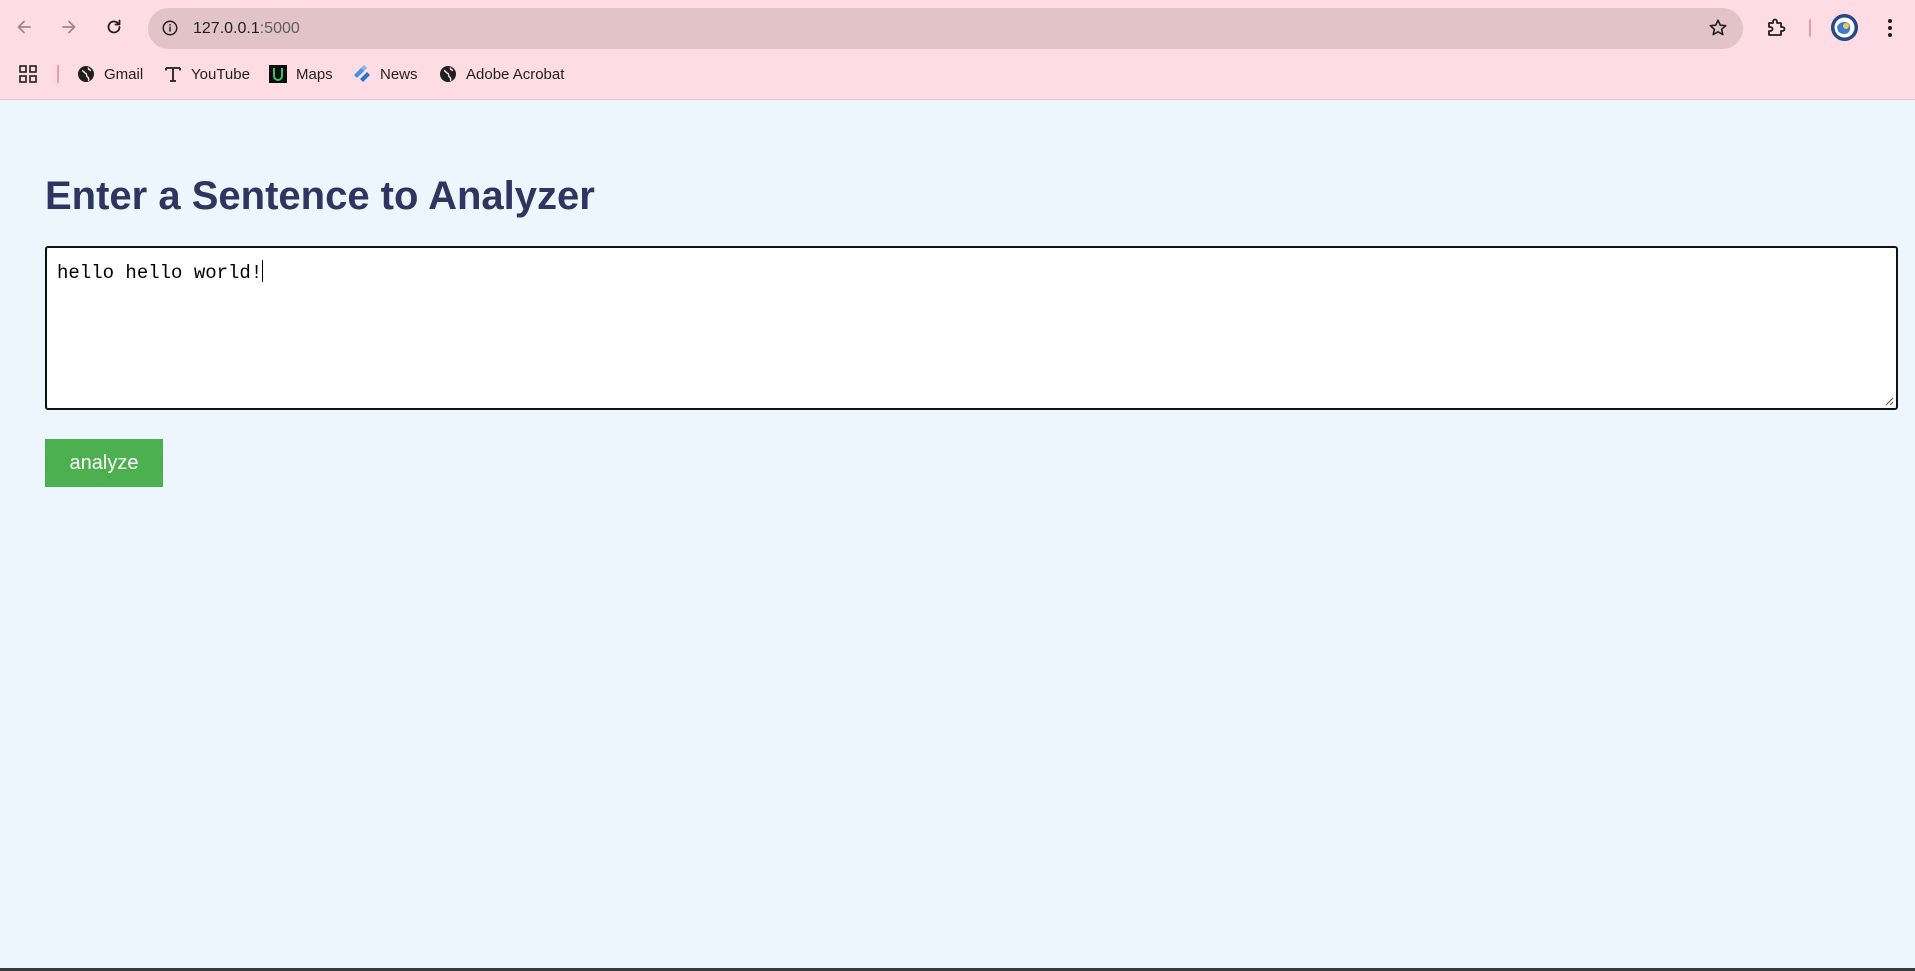 The image size is (1915, 971). Describe the element at coordinates (1810, 28) in the screenshot. I see `toolbar-divider` at that location.